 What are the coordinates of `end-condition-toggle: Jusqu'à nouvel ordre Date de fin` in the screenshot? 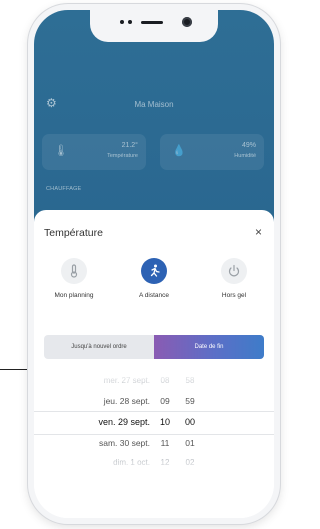 It's located at (154, 347).